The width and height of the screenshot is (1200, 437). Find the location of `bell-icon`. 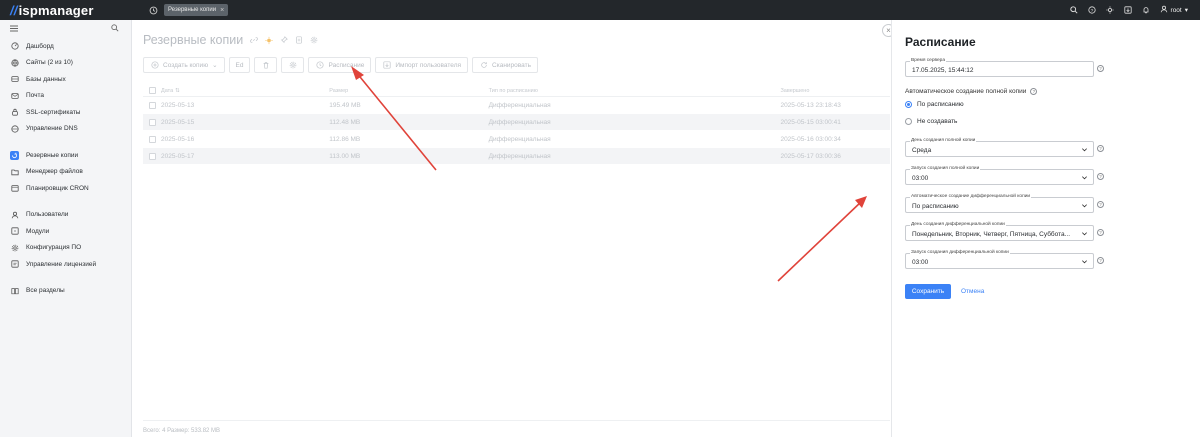

bell-icon is located at coordinates (1146, 10).